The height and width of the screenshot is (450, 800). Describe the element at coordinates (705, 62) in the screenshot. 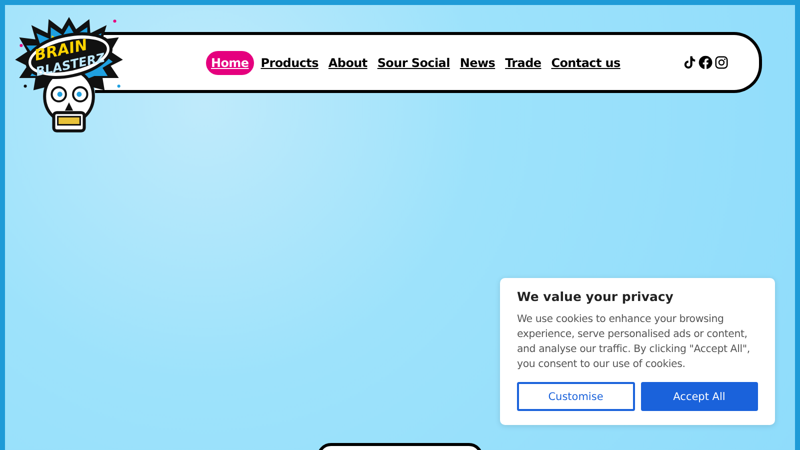

I see `facebook-icon` at that location.